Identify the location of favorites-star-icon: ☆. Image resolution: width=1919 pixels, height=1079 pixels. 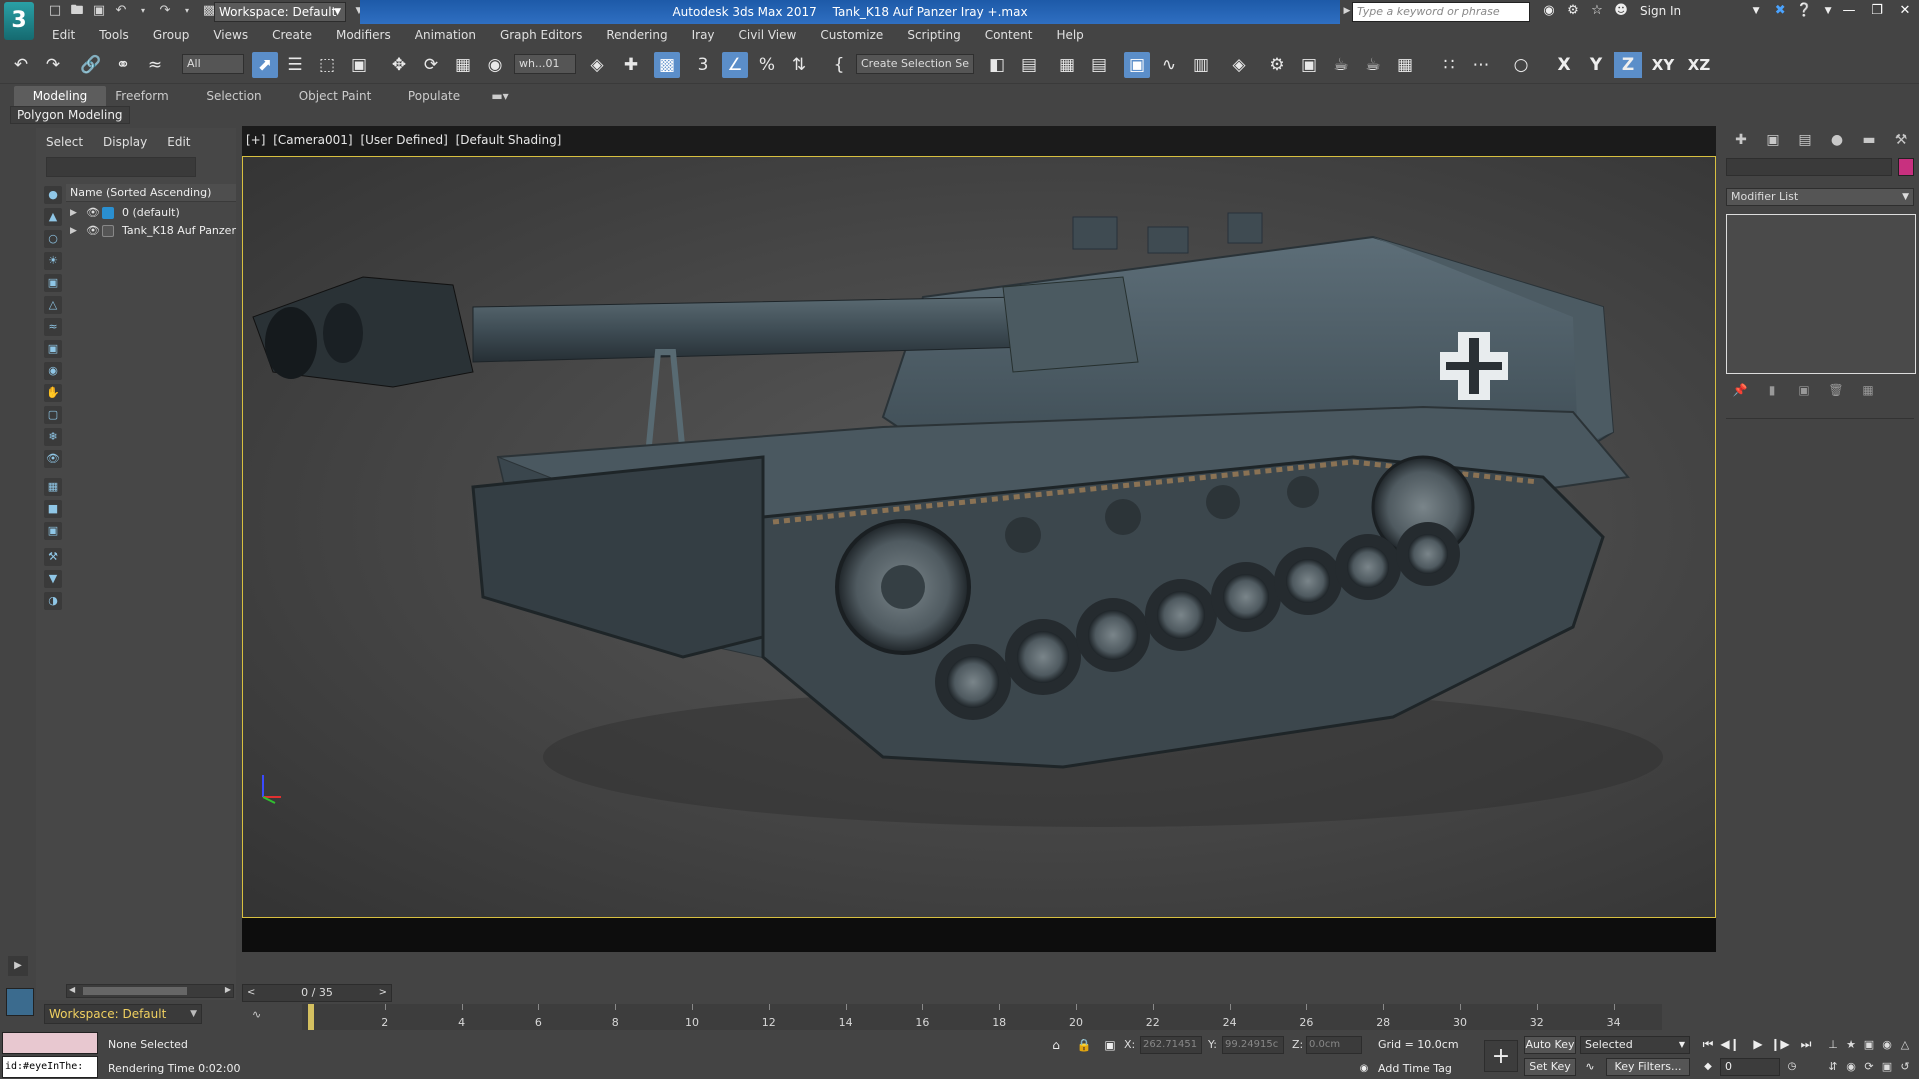
(1597, 11).